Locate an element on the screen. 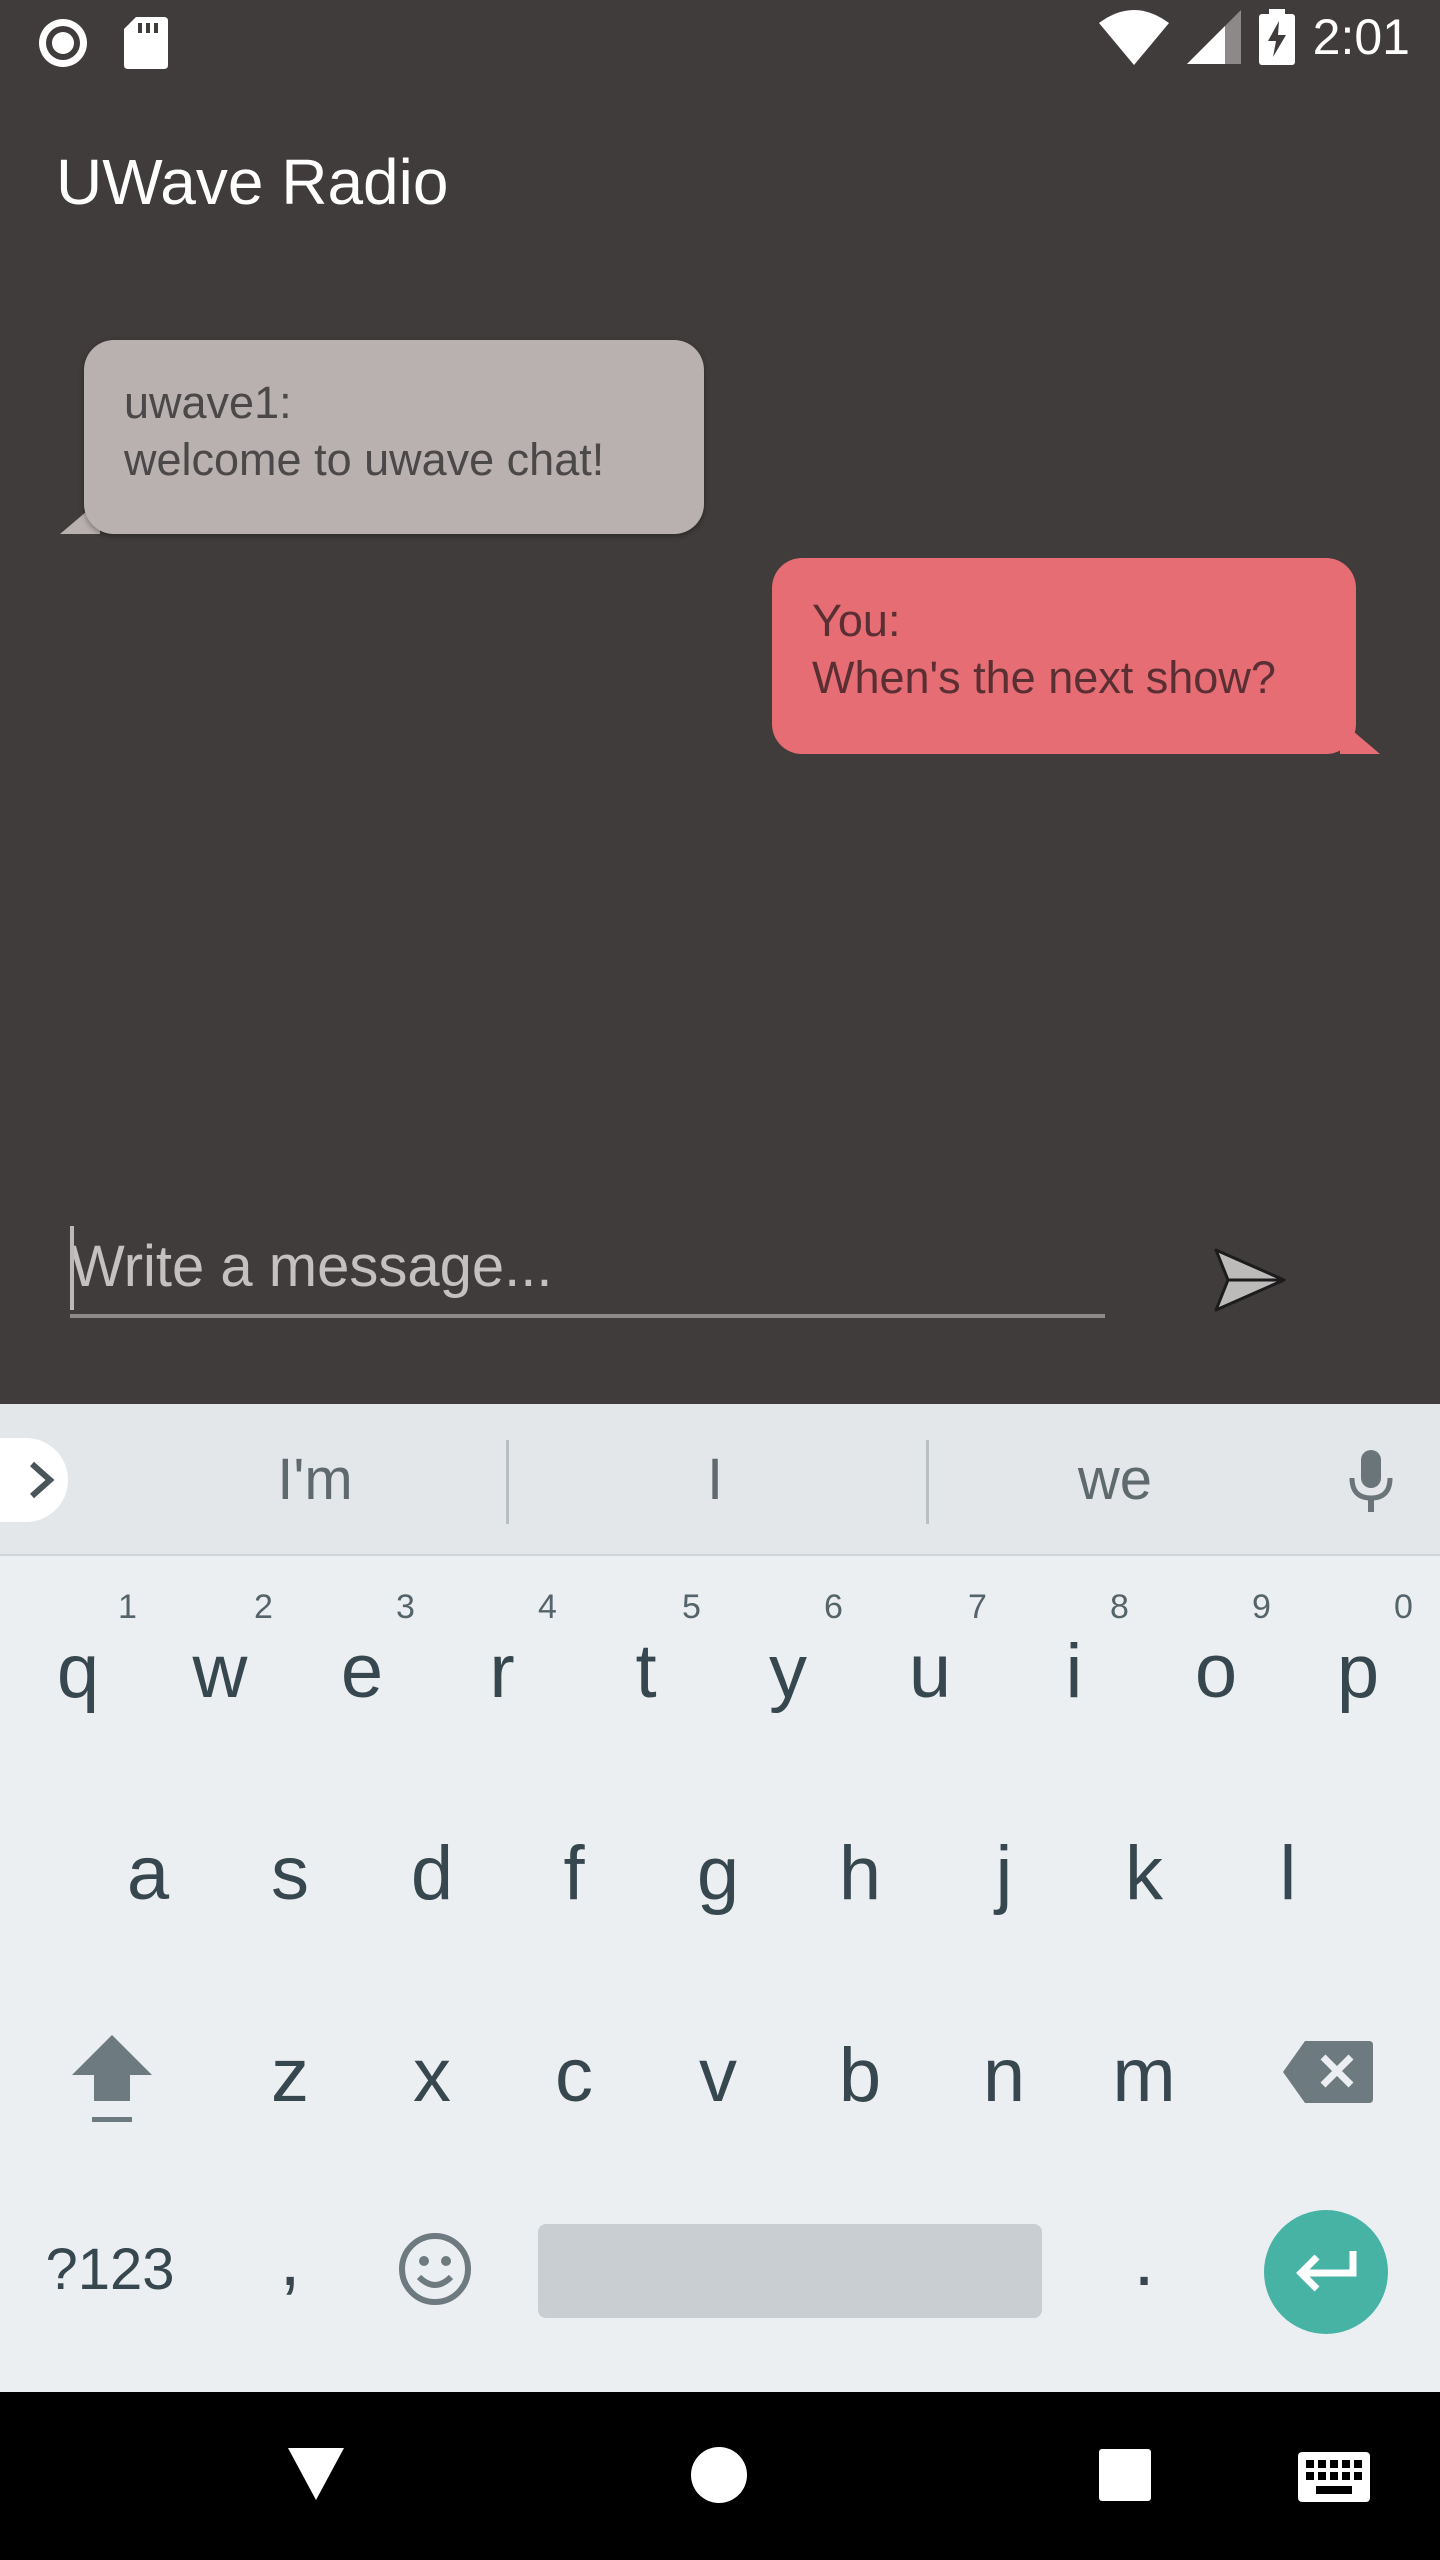  key-t: t is located at coordinates (646, 1671).